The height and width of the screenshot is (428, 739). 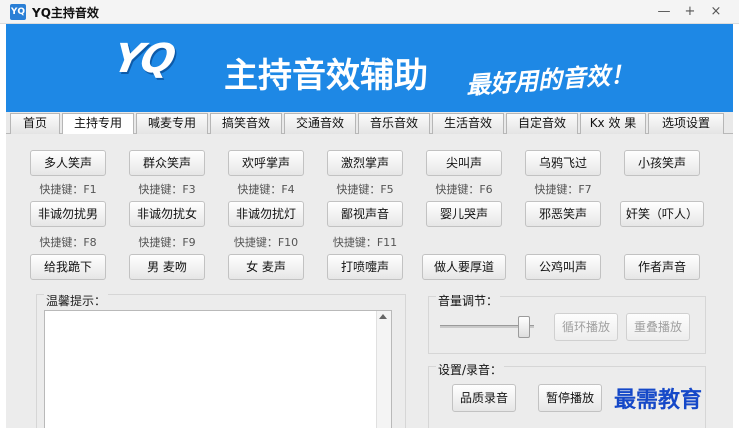 I want to click on hotkey-label: 快捷键：F9, so click(x=167, y=242).